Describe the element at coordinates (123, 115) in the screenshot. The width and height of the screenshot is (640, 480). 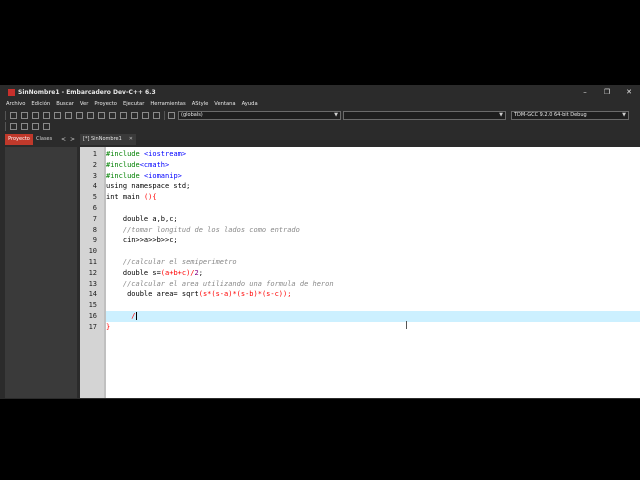
I see `compile-icon` at that location.